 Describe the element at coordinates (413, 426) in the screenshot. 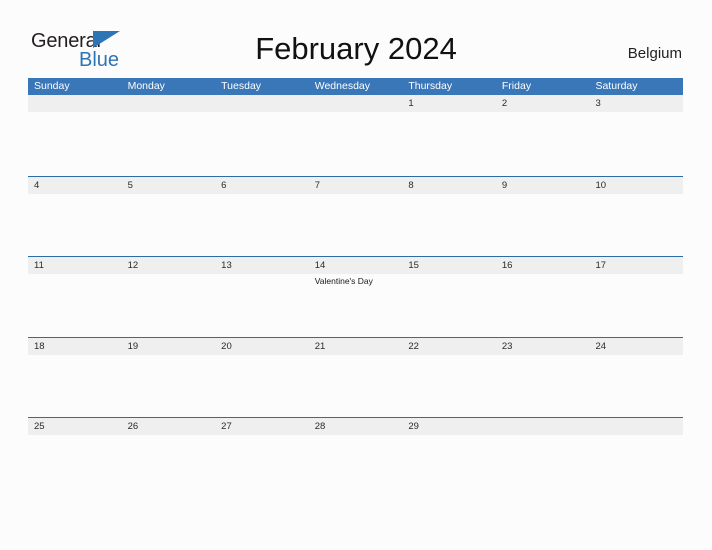

I see `day-number: 29` at that location.